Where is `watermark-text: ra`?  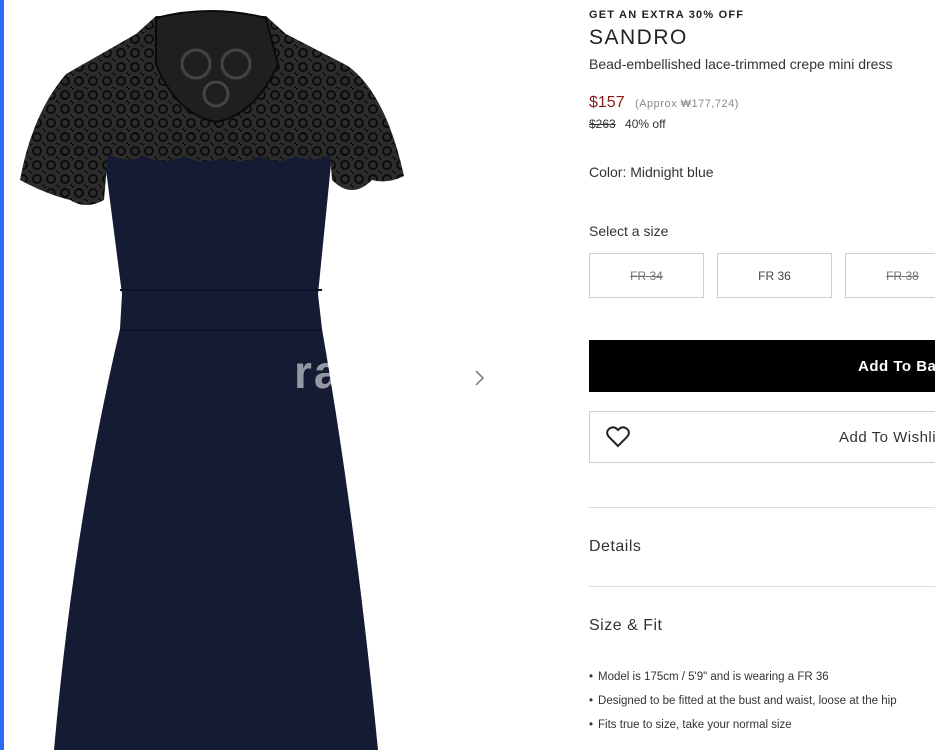
watermark-text: ra is located at coordinates (318, 372).